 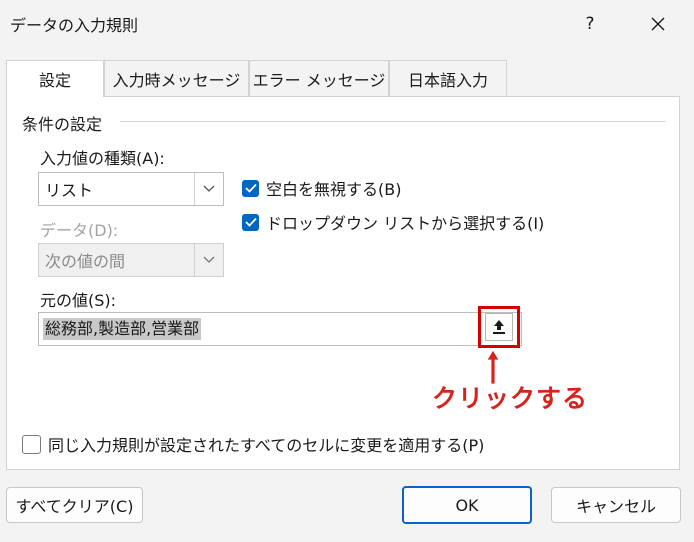 I want to click on data-label: データ(D):, so click(x=79, y=230).